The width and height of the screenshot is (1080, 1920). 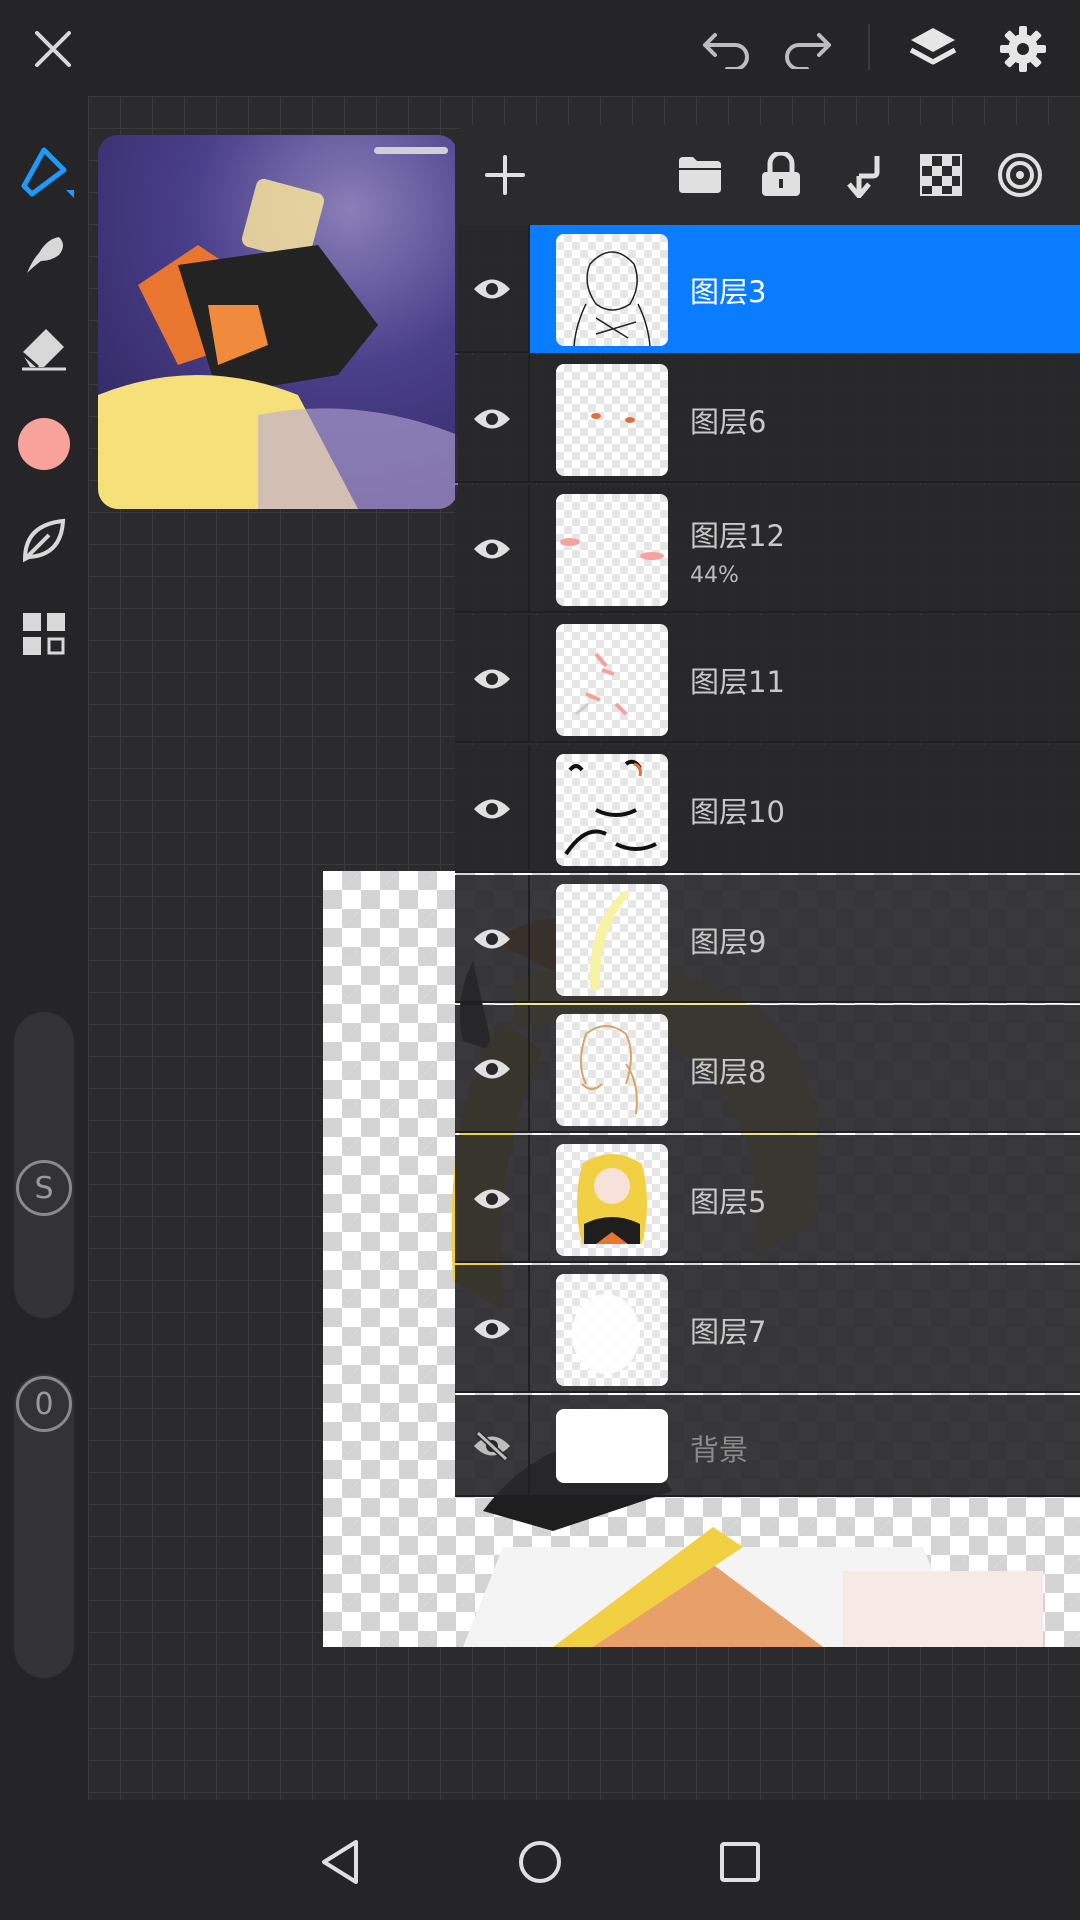 I want to click on opacity-knob: 0, so click(x=44, y=1404).